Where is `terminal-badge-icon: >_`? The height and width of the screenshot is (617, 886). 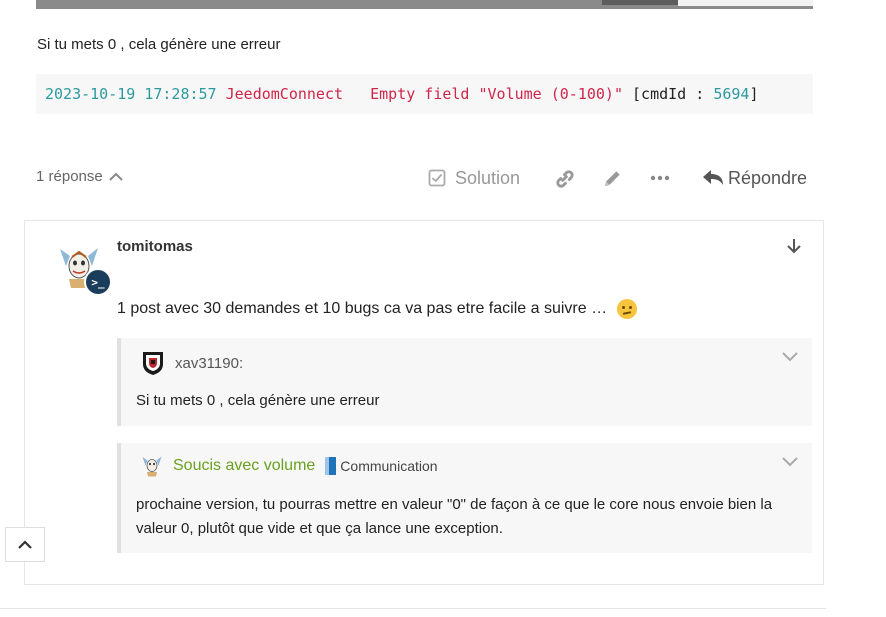
terminal-badge-icon: >_ is located at coordinates (98, 282).